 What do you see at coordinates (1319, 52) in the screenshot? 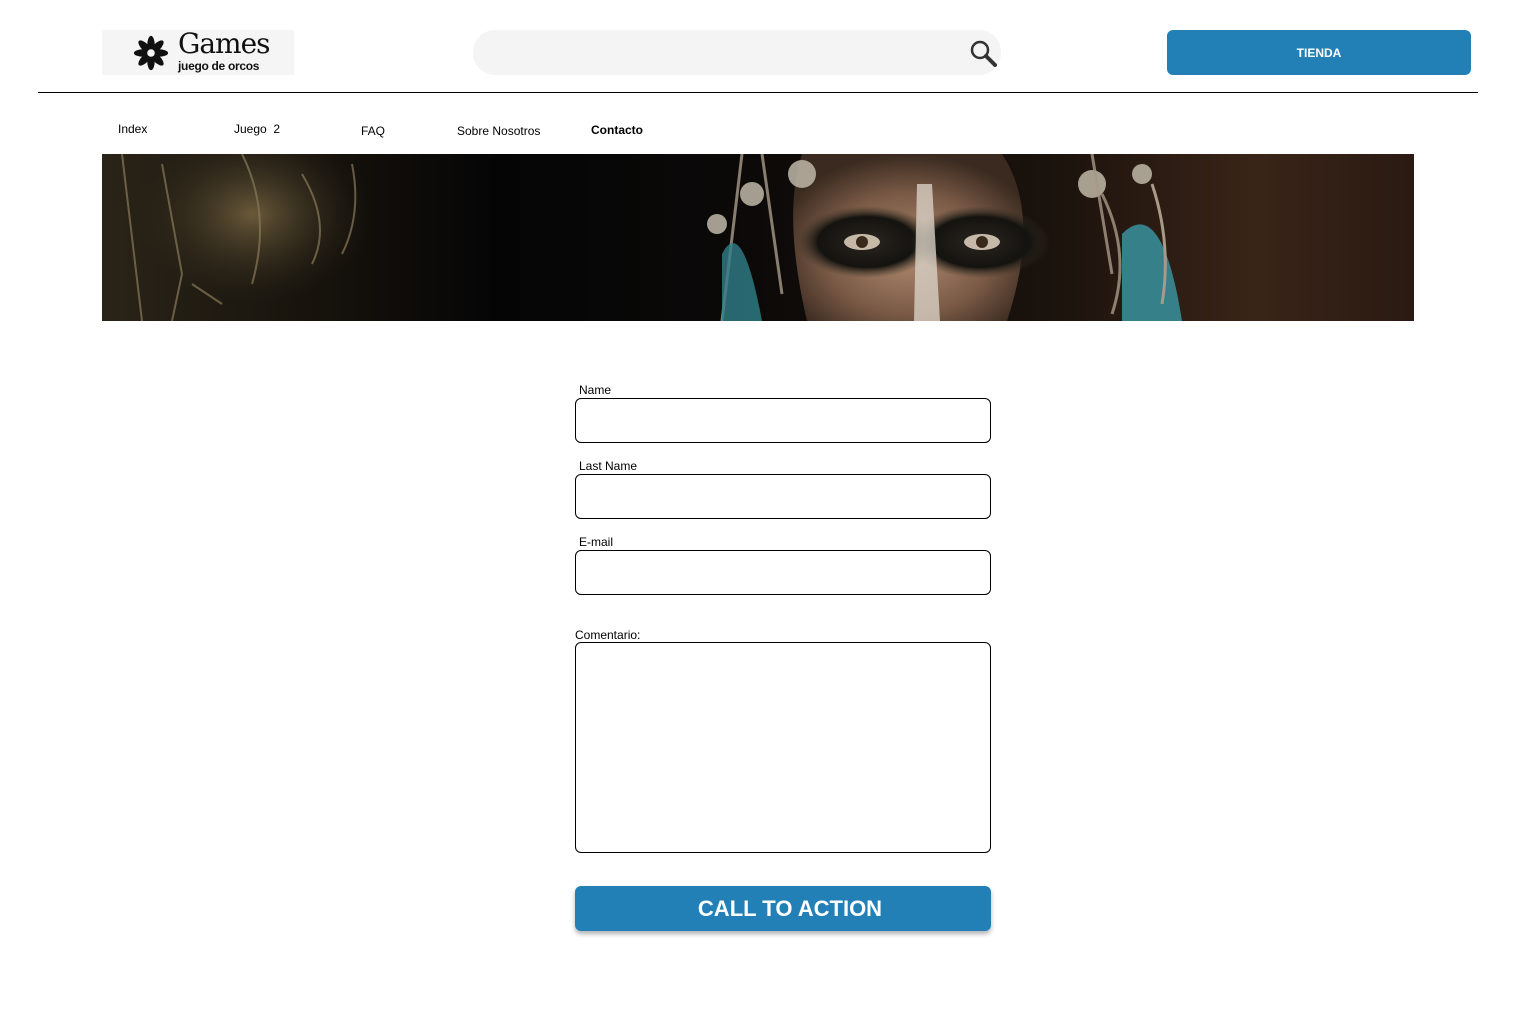
I see `store-button: TIENDA` at bounding box center [1319, 52].